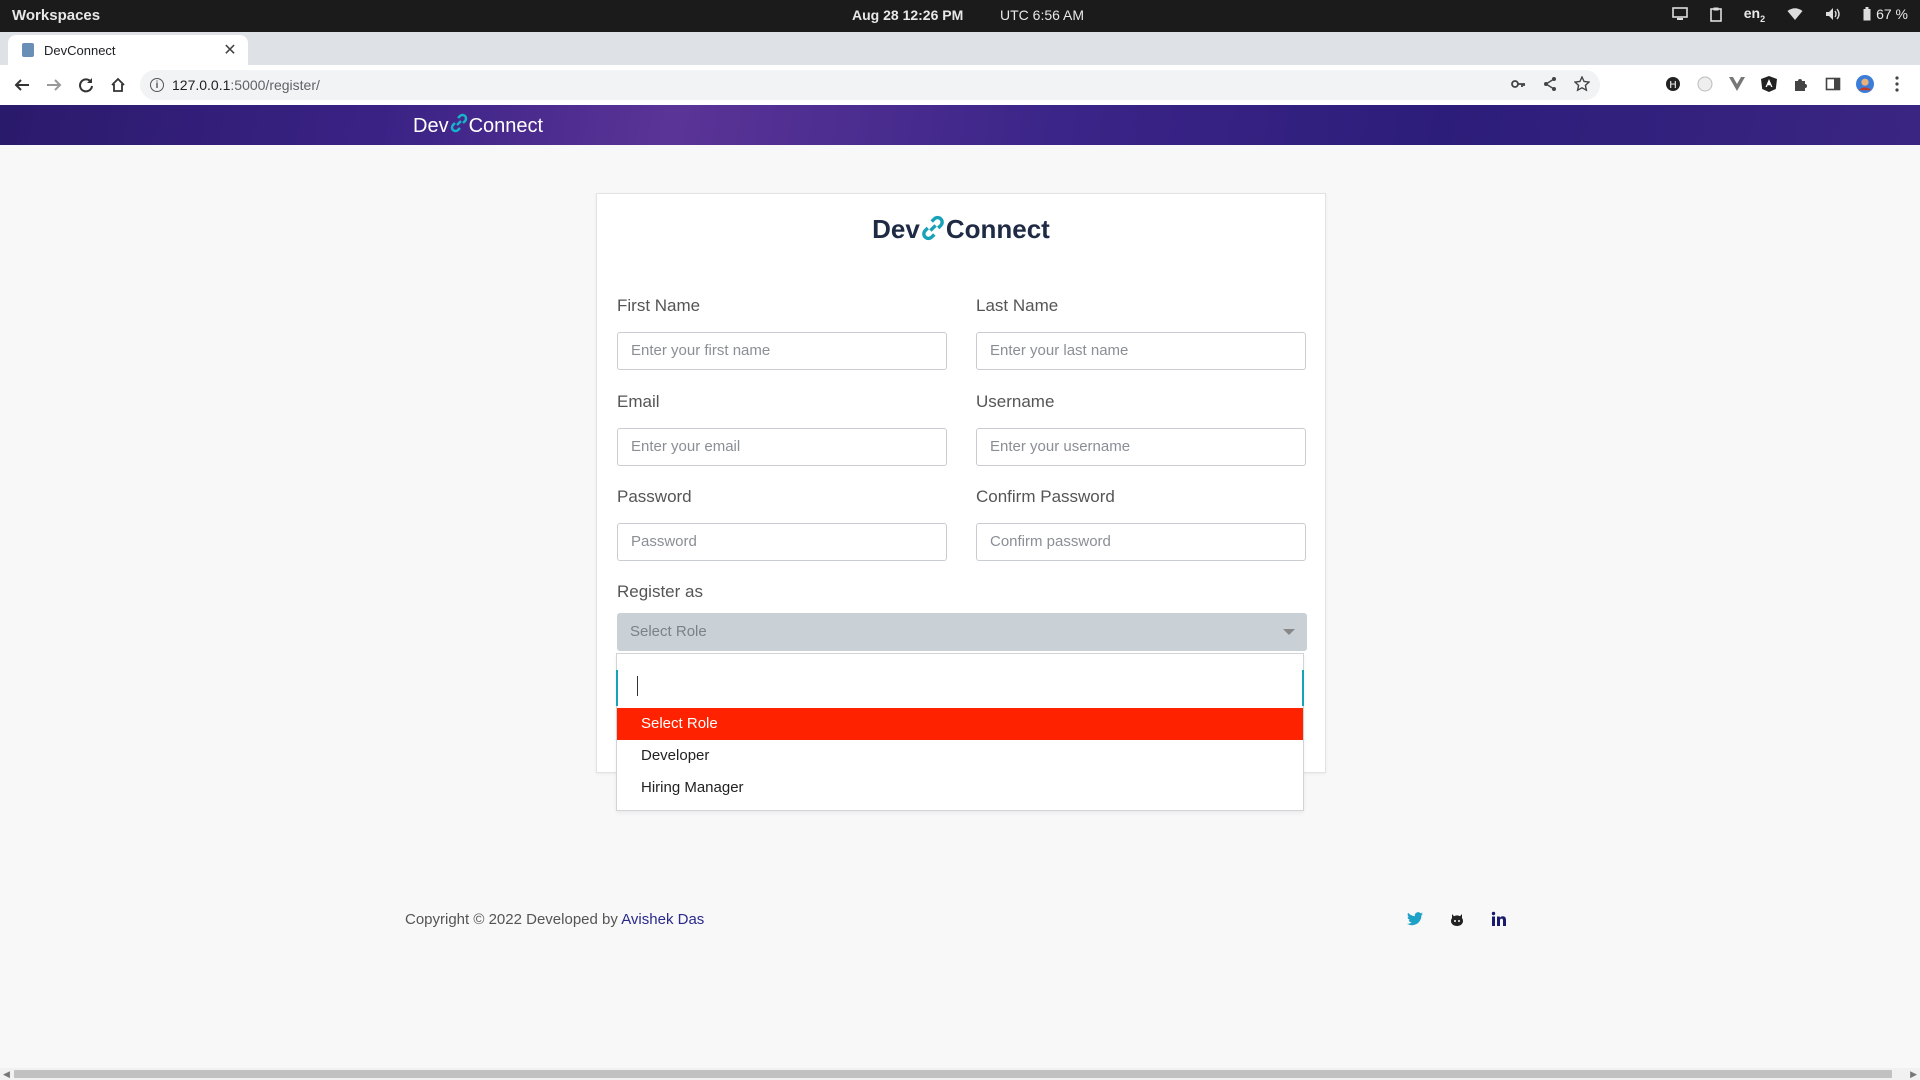 The width and height of the screenshot is (1920, 1080). Describe the element at coordinates (128, 50) in the screenshot. I see `browser-tab-devconnect: DevConnect ✕` at that location.